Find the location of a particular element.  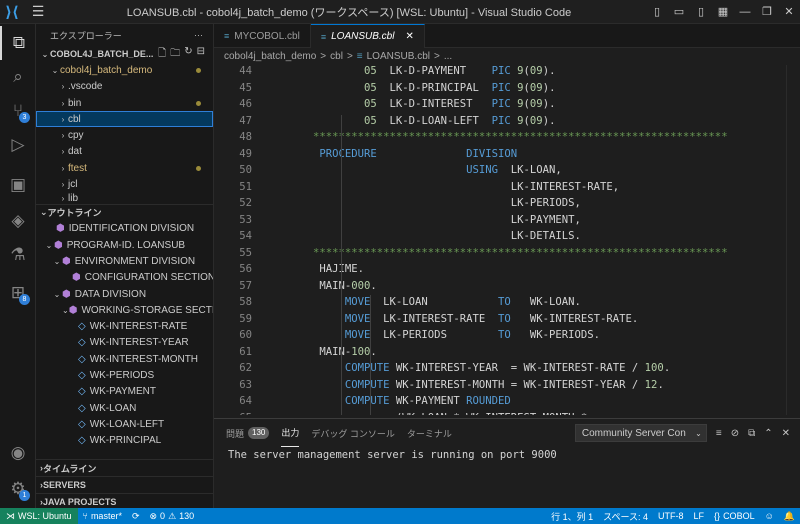

more-actions-icon: ··· is located at coordinates (198, 35).